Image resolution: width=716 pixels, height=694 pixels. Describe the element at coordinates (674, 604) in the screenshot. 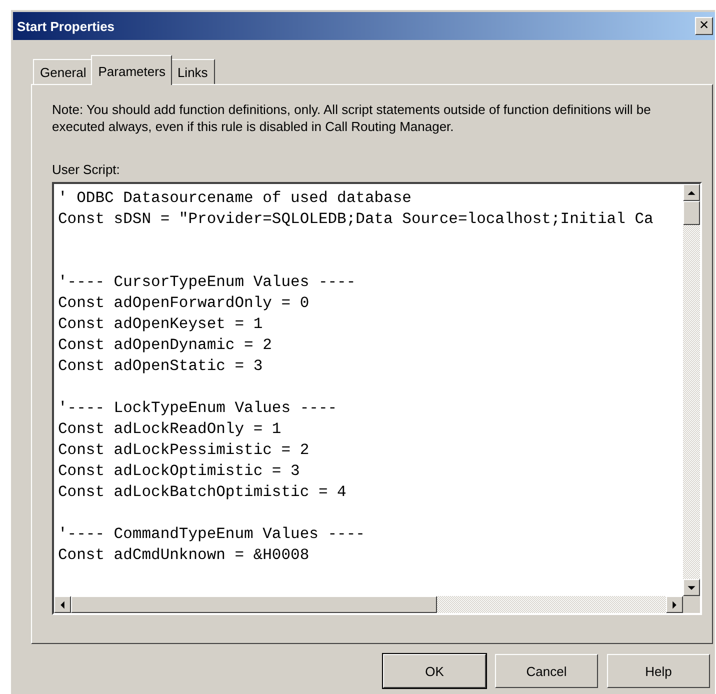

I see `scroll-right-icon` at that location.